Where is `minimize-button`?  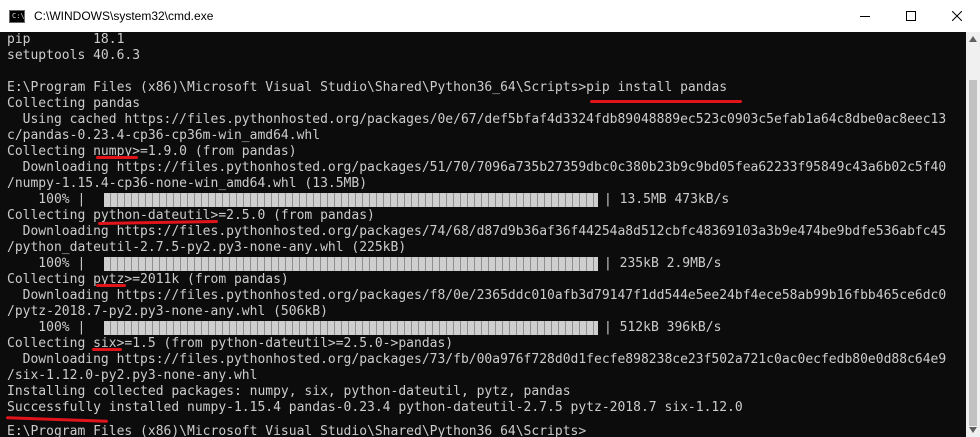
minimize-button is located at coordinates (865, 16).